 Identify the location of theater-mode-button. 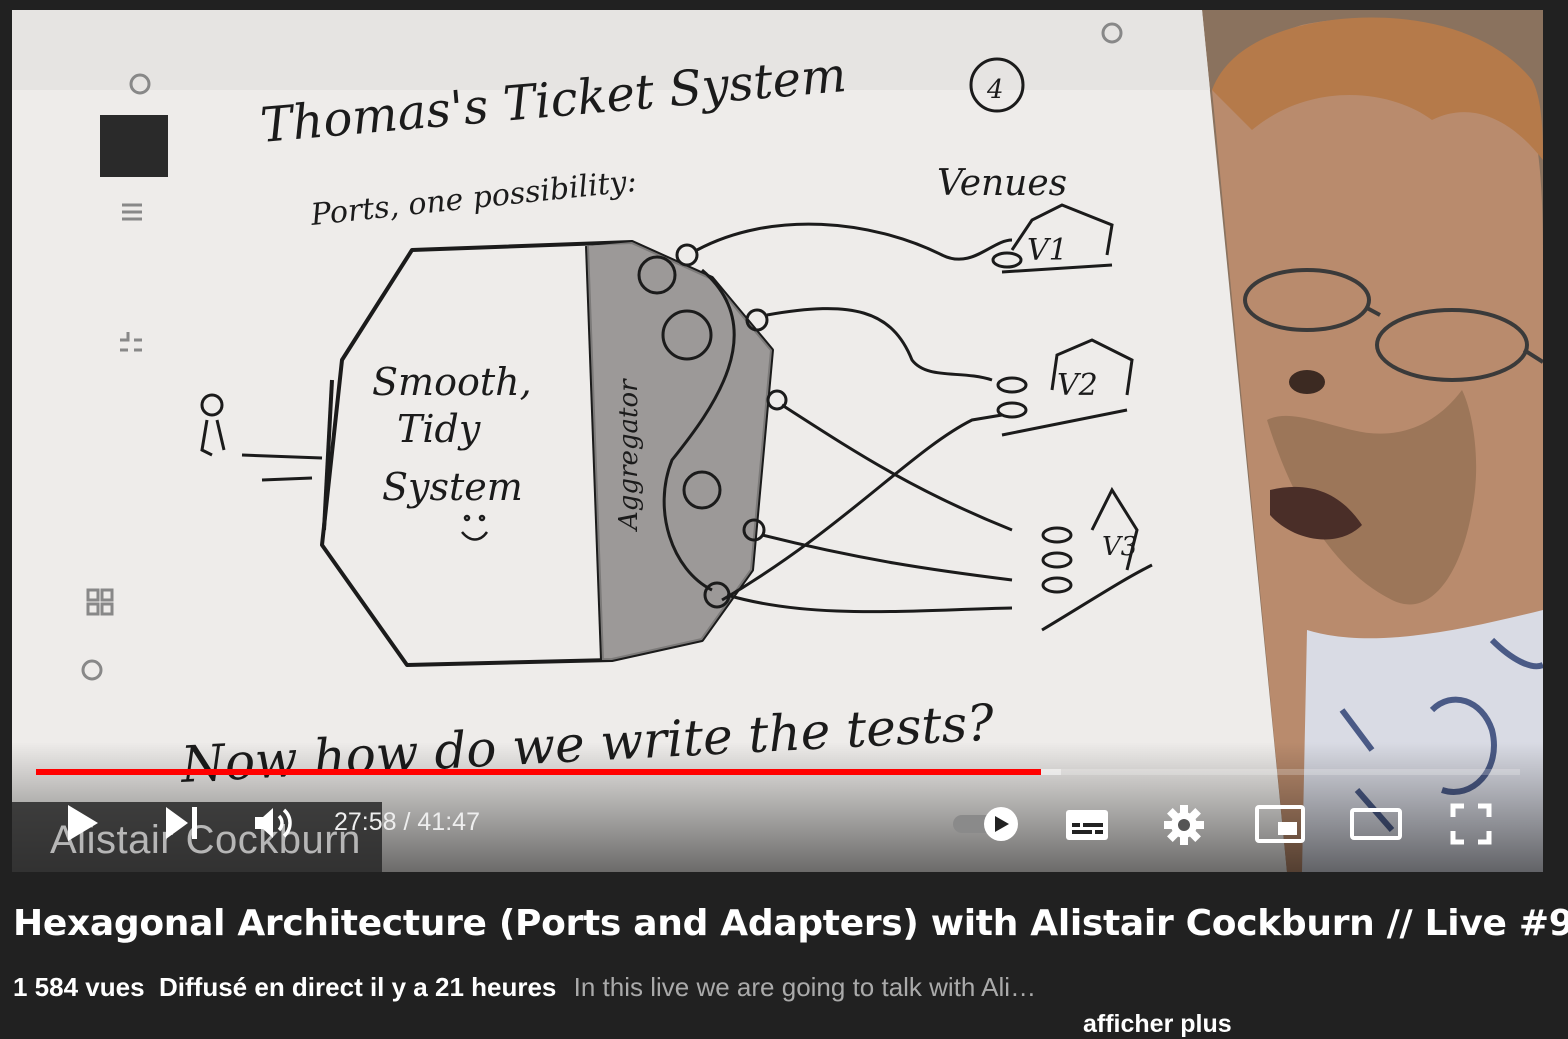
(1376, 824).